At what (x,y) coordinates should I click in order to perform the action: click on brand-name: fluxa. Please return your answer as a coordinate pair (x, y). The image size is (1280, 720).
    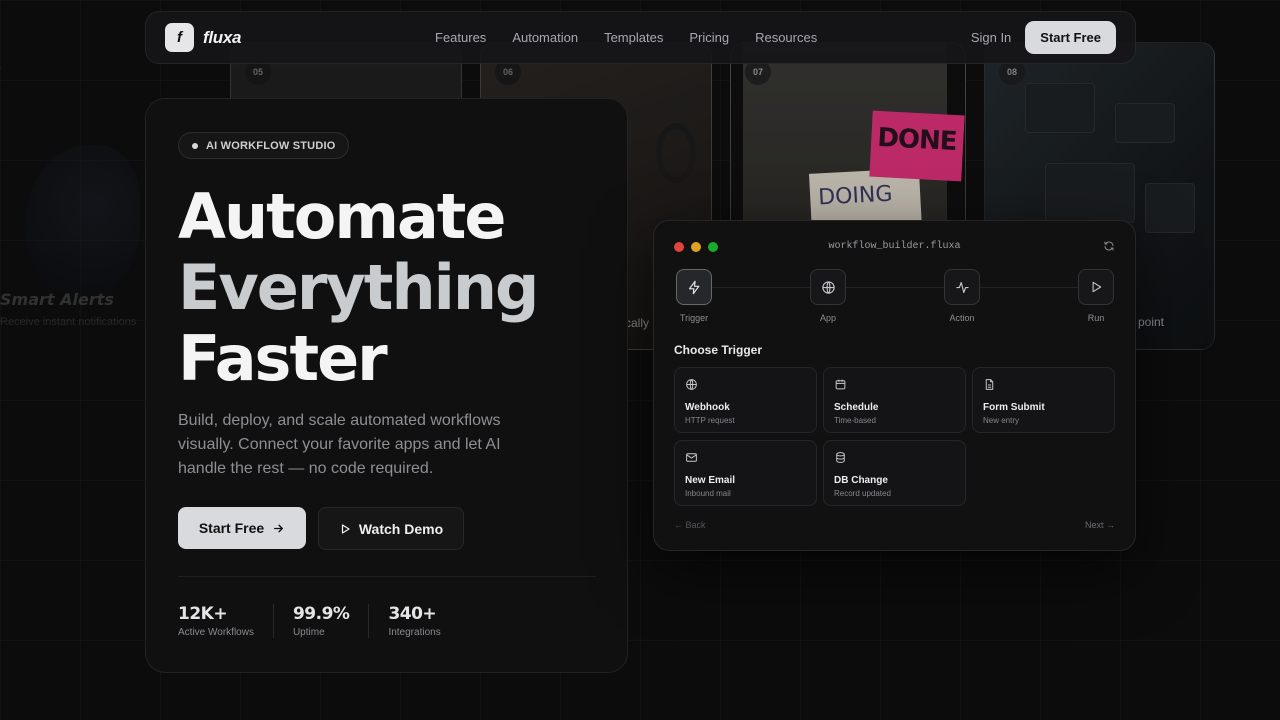
    Looking at the image, I should click on (222, 38).